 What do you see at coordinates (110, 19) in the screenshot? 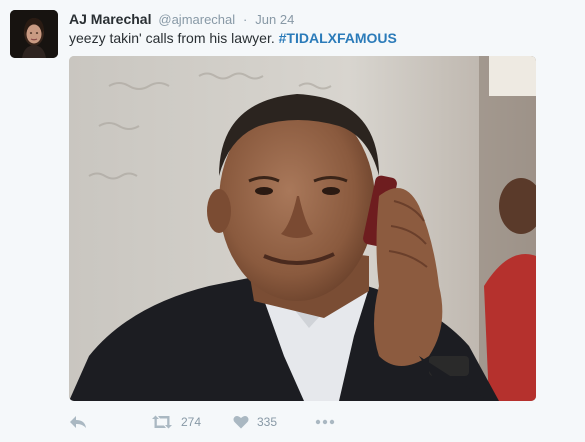
I see `user-name: AJ Marechal` at bounding box center [110, 19].